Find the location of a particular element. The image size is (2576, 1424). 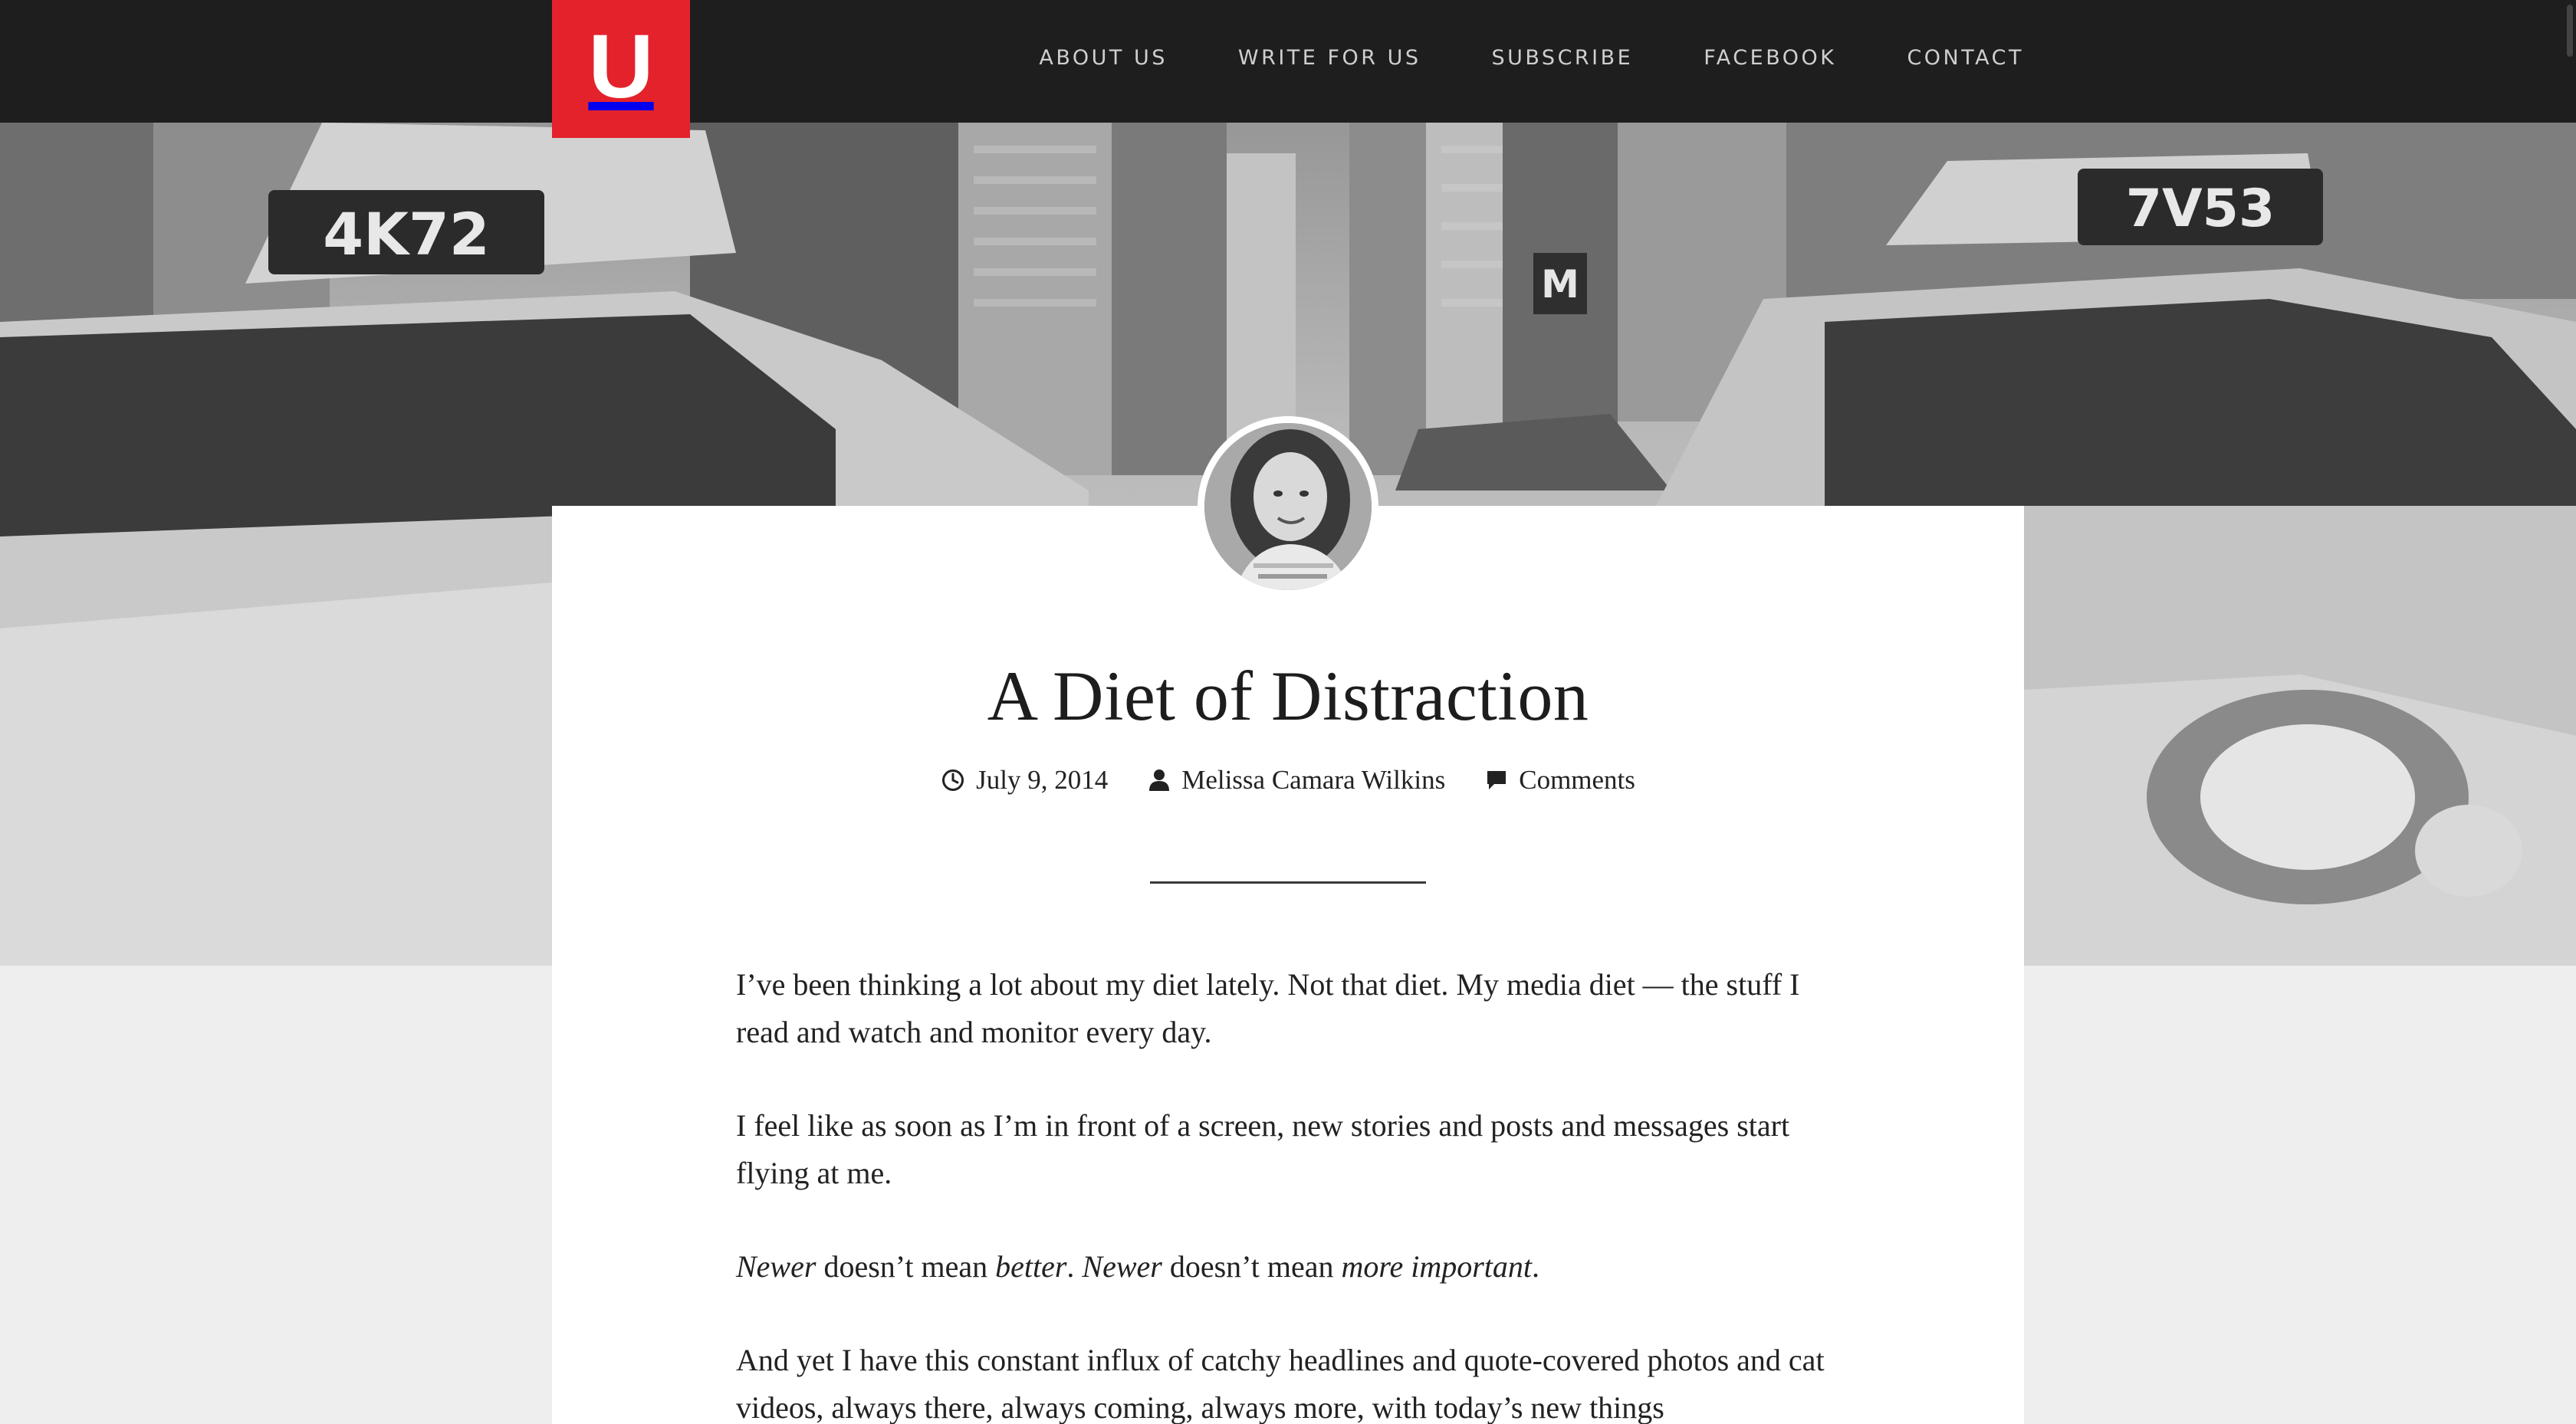

nav-subscribe: SUBSCRIBE is located at coordinates (1562, 58).